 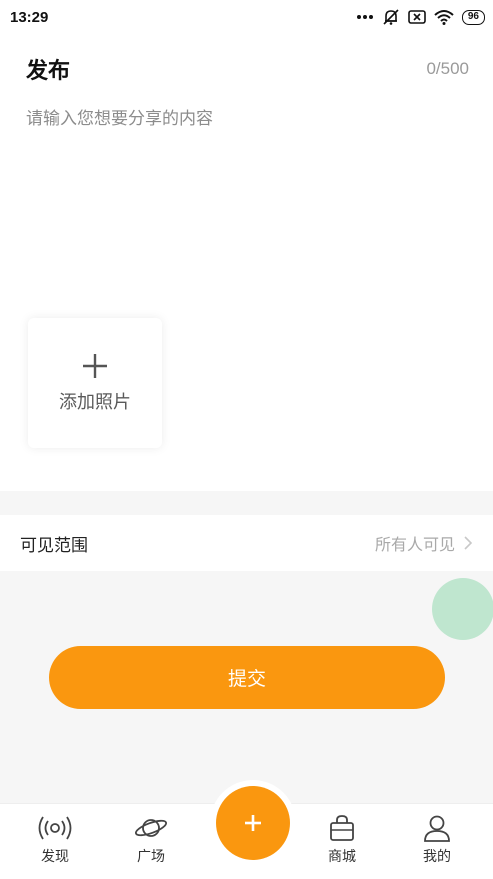 What do you see at coordinates (55, 857) in the screenshot?
I see `tab-discover-label: 发现` at bounding box center [55, 857].